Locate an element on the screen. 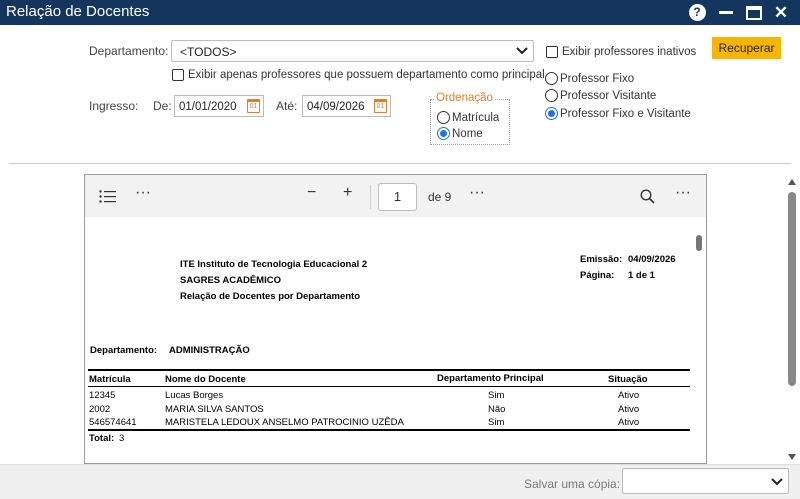  header-rule is located at coordinates (389, 386).